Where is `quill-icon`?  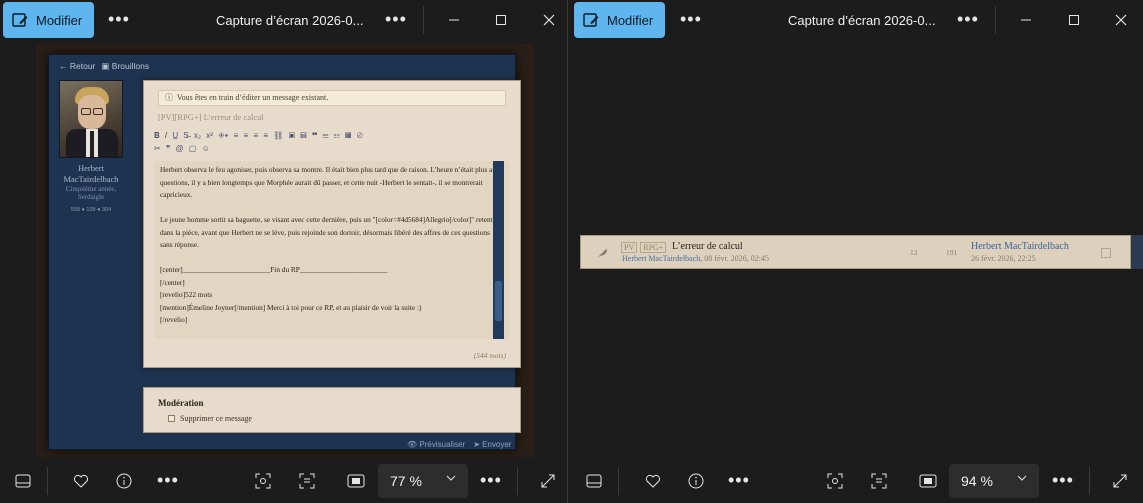
quill-icon is located at coordinates (602, 253).